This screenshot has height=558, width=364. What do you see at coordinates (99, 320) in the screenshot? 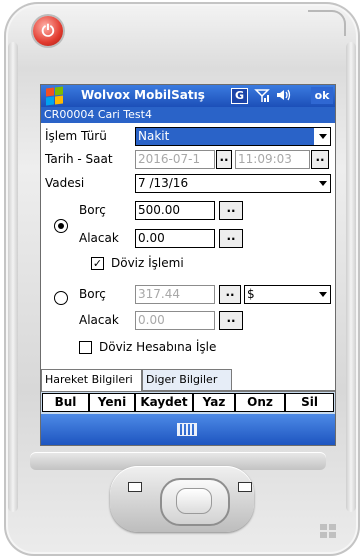
I see `alacak-label-group2: Alacak` at bounding box center [99, 320].